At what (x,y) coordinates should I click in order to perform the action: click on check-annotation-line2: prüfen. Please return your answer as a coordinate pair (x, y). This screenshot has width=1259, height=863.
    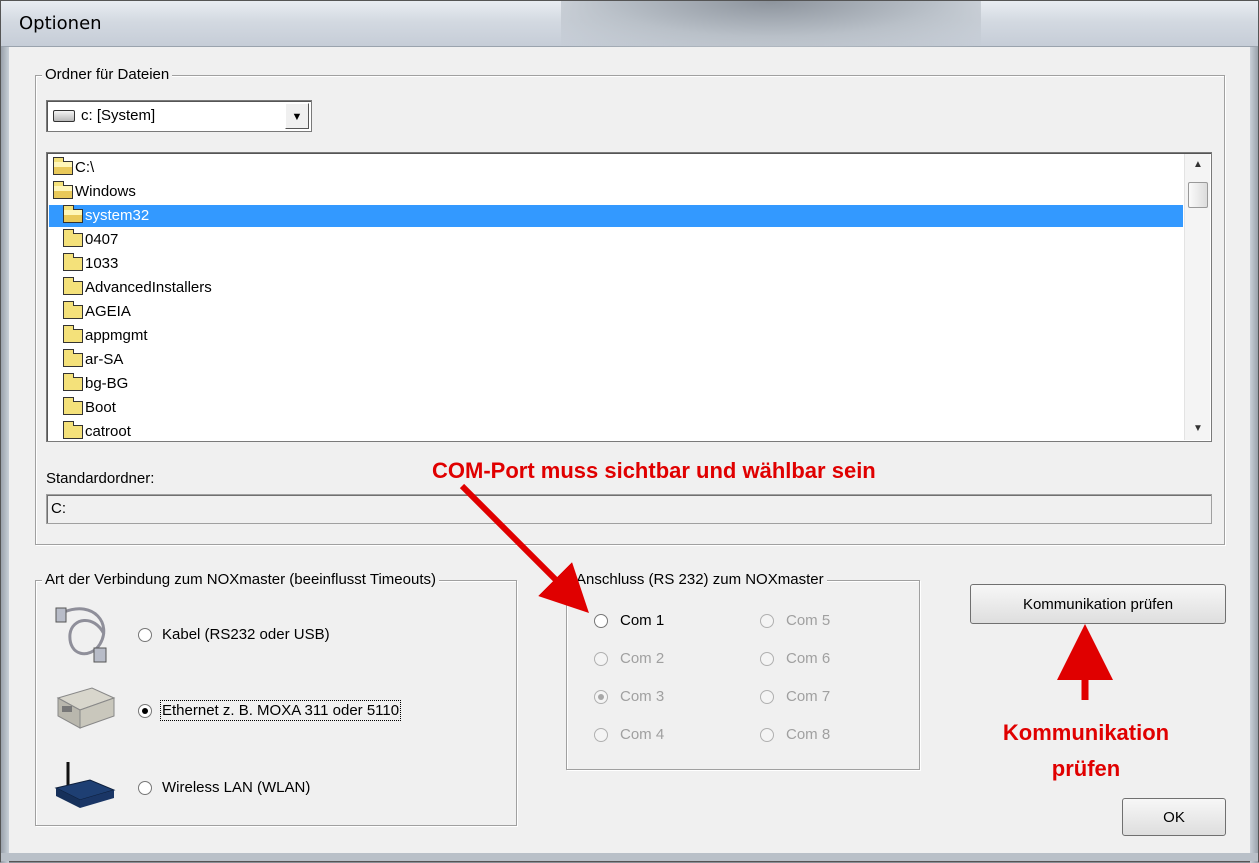
    Looking at the image, I should click on (1086, 768).